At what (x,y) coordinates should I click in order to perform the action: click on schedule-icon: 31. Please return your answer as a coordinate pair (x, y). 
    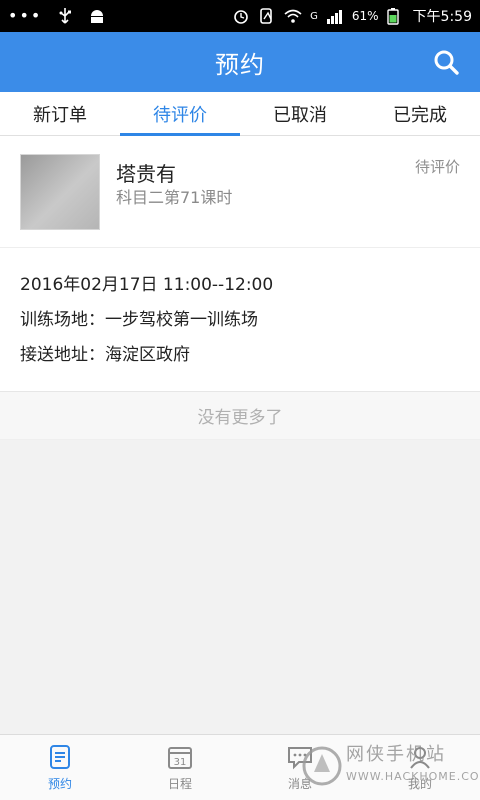
    Looking at the image, I should click on (180, 757).